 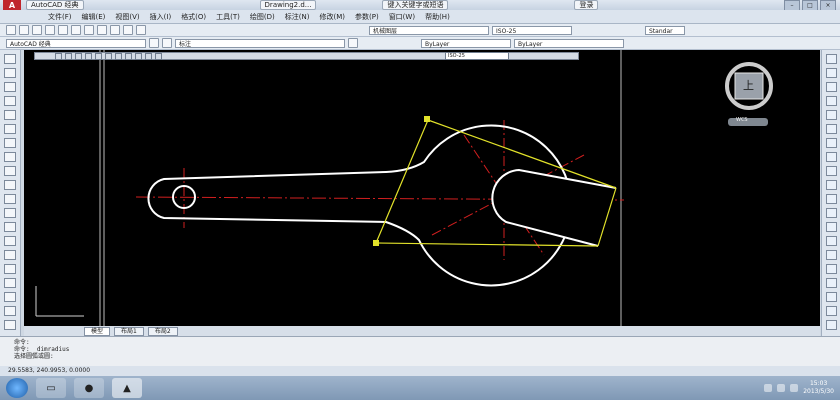 What do you see at coordinates (115, 30) in the screenshot?
I see `redo-icon` at bounding box center [115, 30].